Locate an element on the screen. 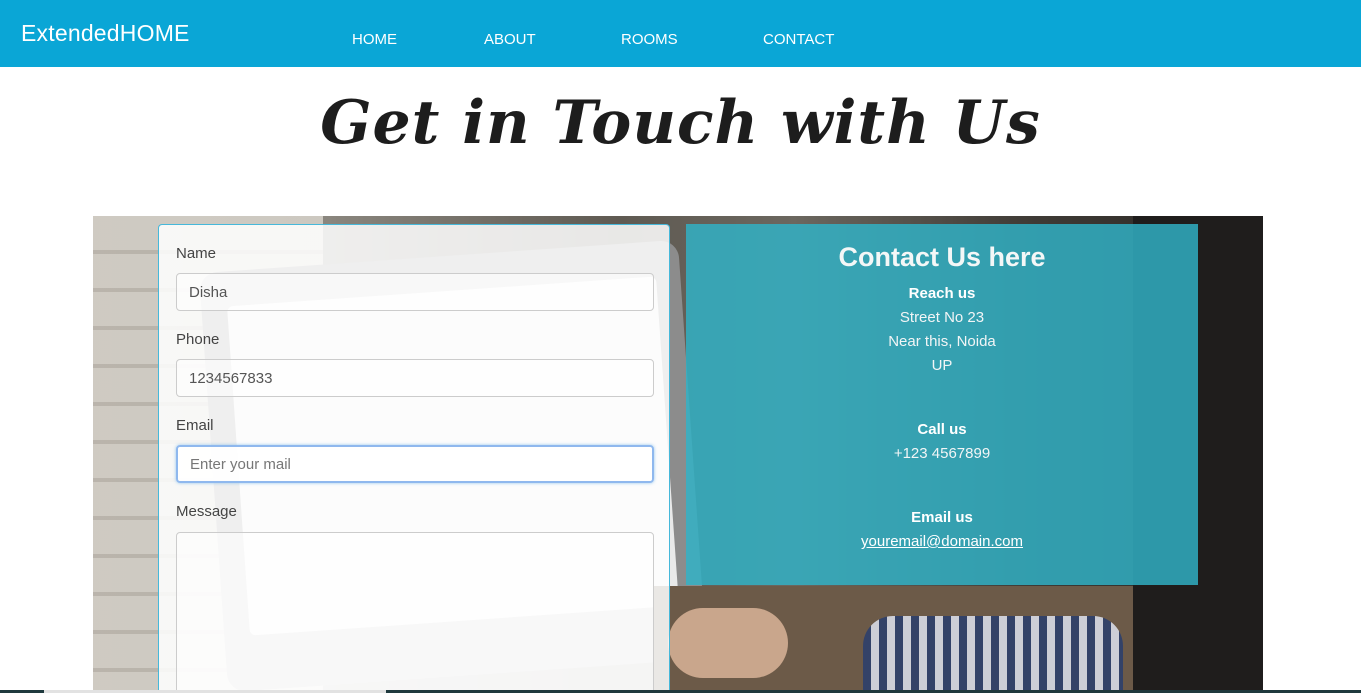 This screenshot has width=1361, height=693. call-us-heading: Call us is located at coordinates (942, 429).